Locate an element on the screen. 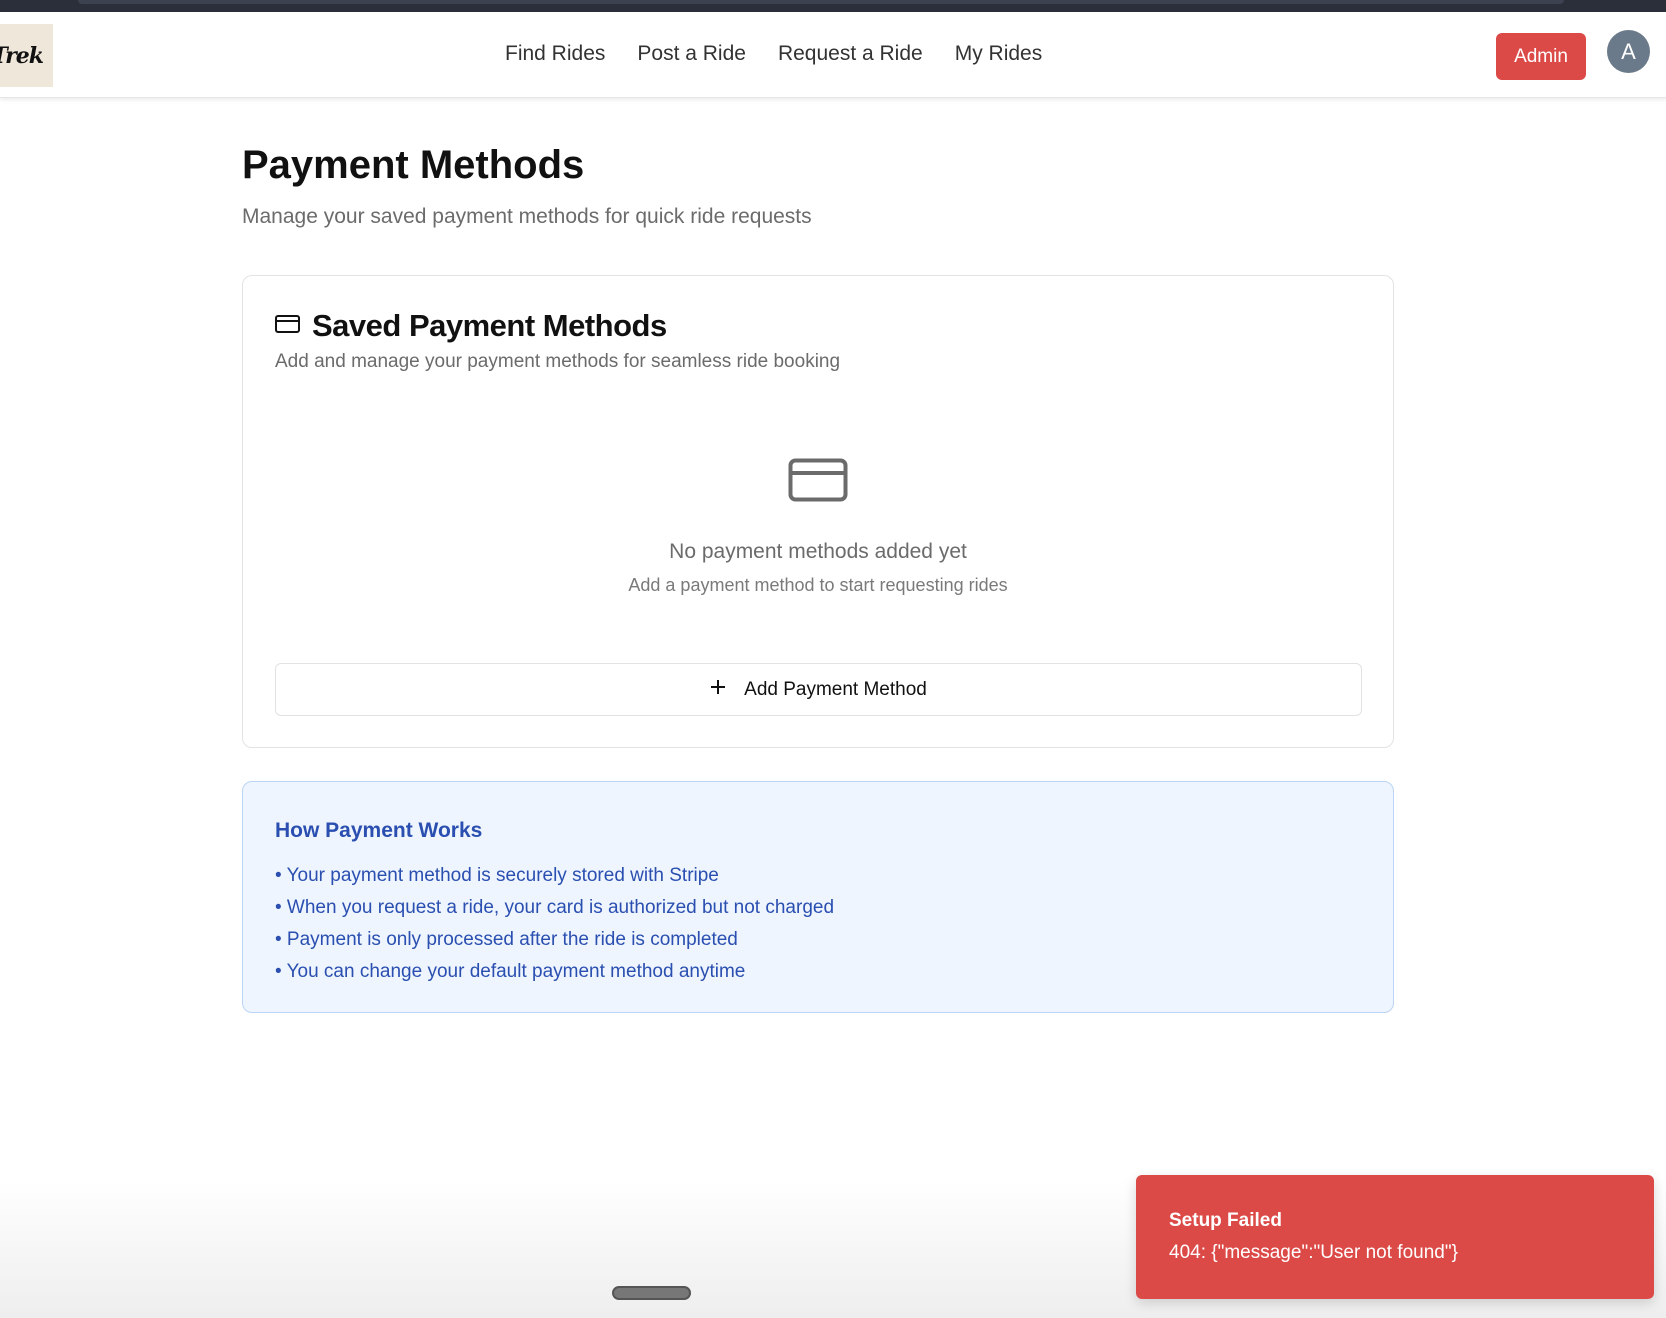 This screenshot has height=1318, width=1666. empty-state-card-icon is located at coordinates (818, 482).